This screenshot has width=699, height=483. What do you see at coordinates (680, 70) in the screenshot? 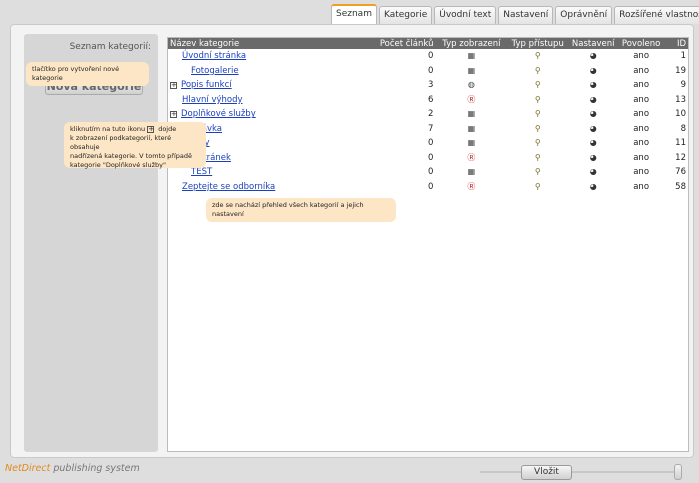
I see `category-id: 19` at bounding box center [680, 70].